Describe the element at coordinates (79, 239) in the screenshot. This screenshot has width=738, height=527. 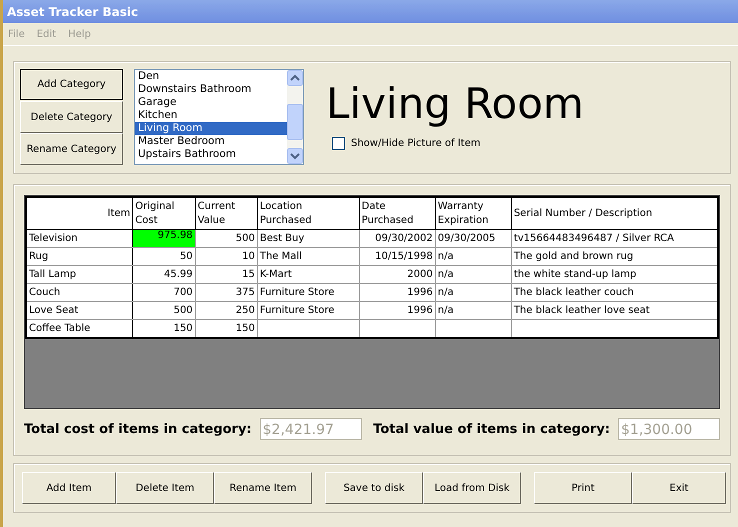
I see `table-cell: Television` at that location.